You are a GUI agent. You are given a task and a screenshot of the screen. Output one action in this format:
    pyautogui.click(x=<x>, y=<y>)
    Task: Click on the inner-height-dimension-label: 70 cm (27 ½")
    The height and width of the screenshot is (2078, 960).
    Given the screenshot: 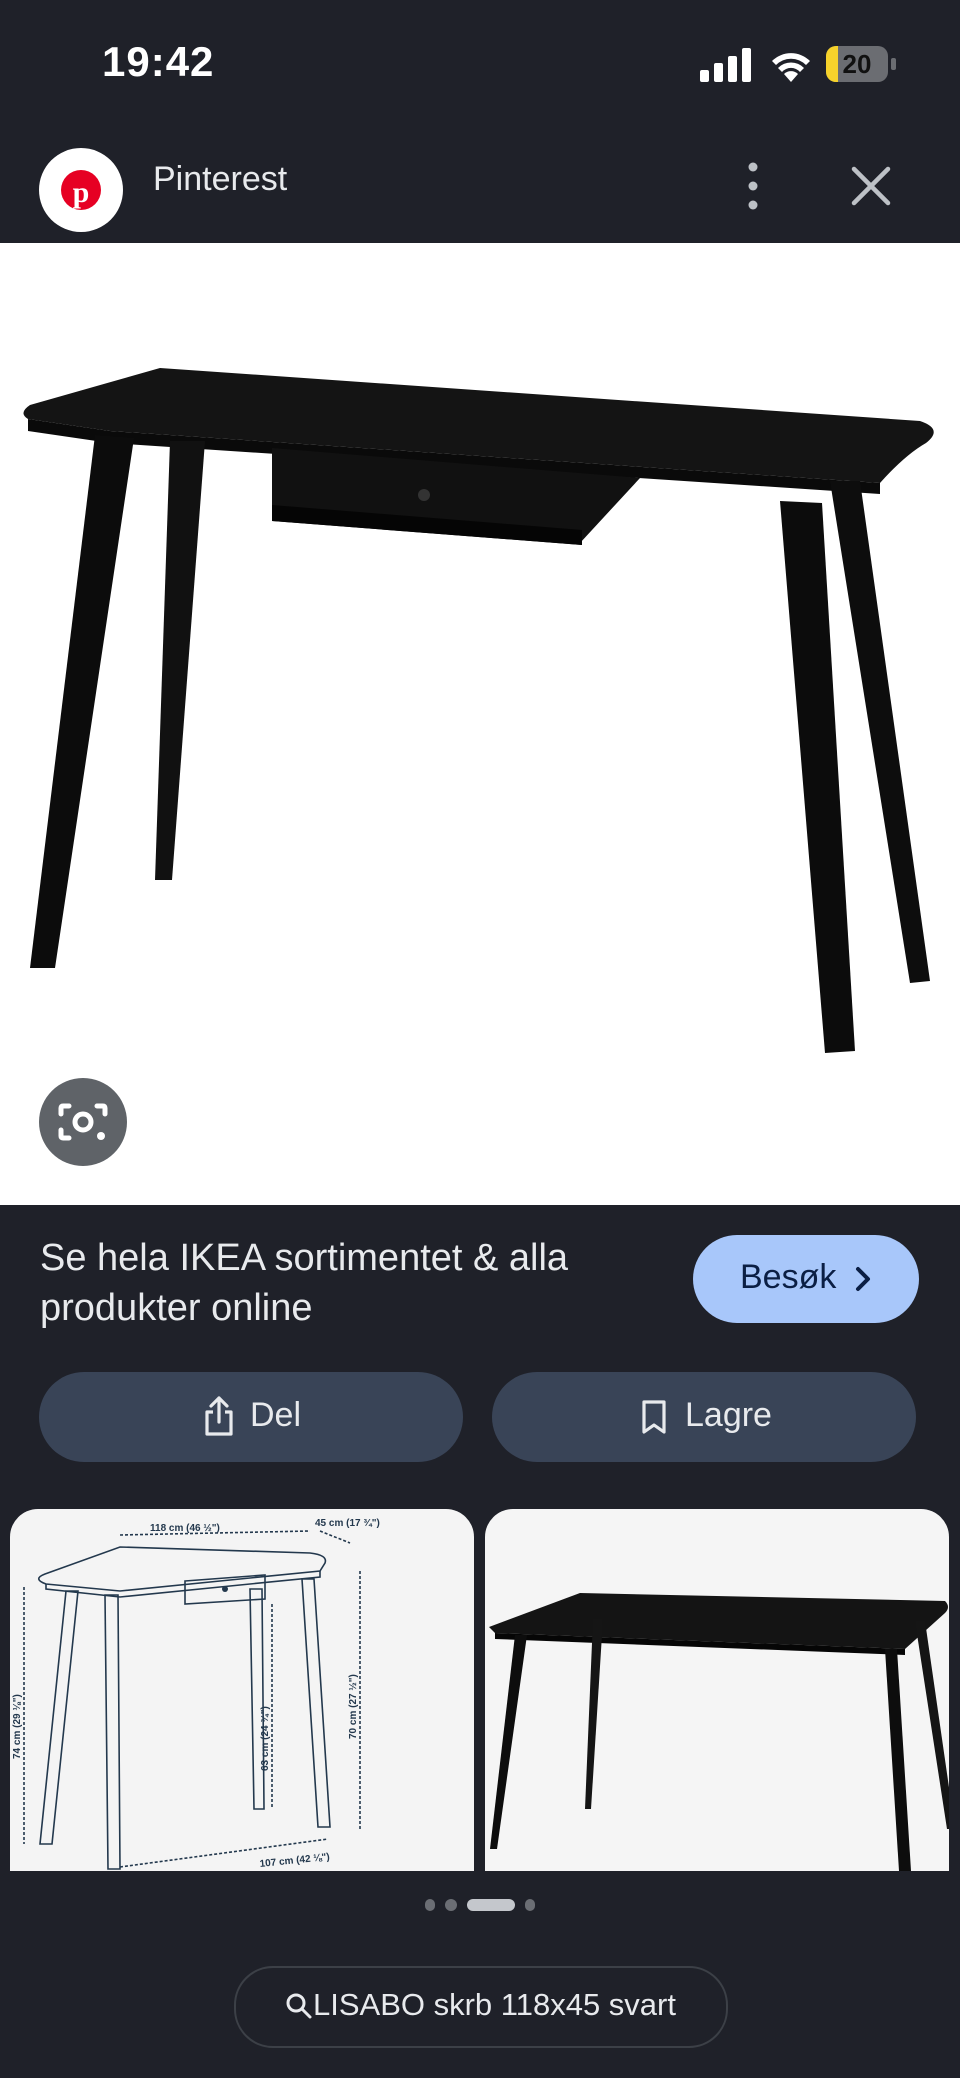 What is the action you would take?
    pyautogui.click(x=353, y=1706)
    